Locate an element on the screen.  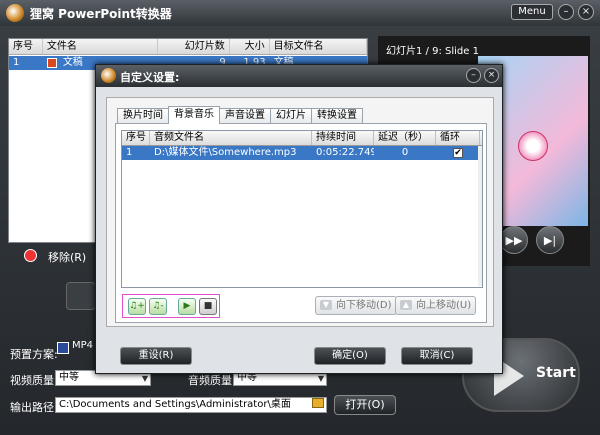
stop-icon: ■ is located at coordinates (208, 306).